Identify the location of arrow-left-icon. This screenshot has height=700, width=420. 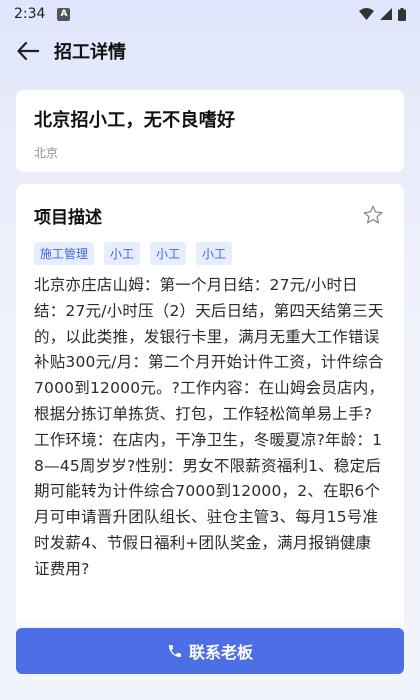
(28, 51).